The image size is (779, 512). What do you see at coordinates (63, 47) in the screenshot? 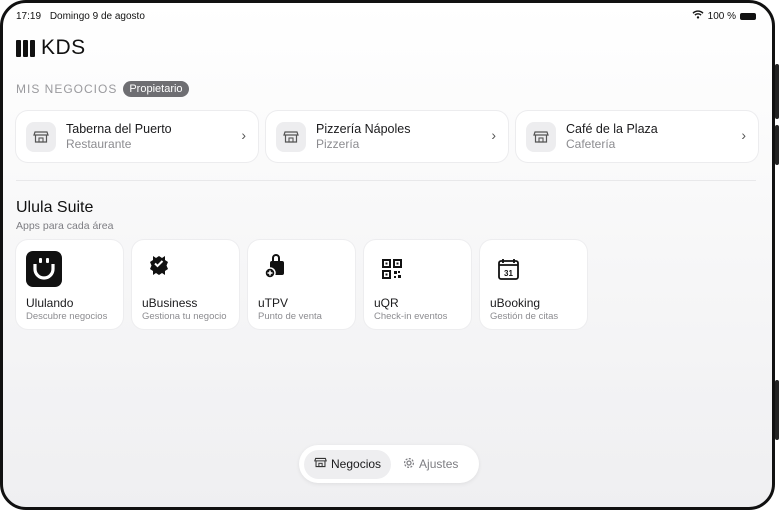
I see `app-title: KDS` at bounding box center [63, 47].